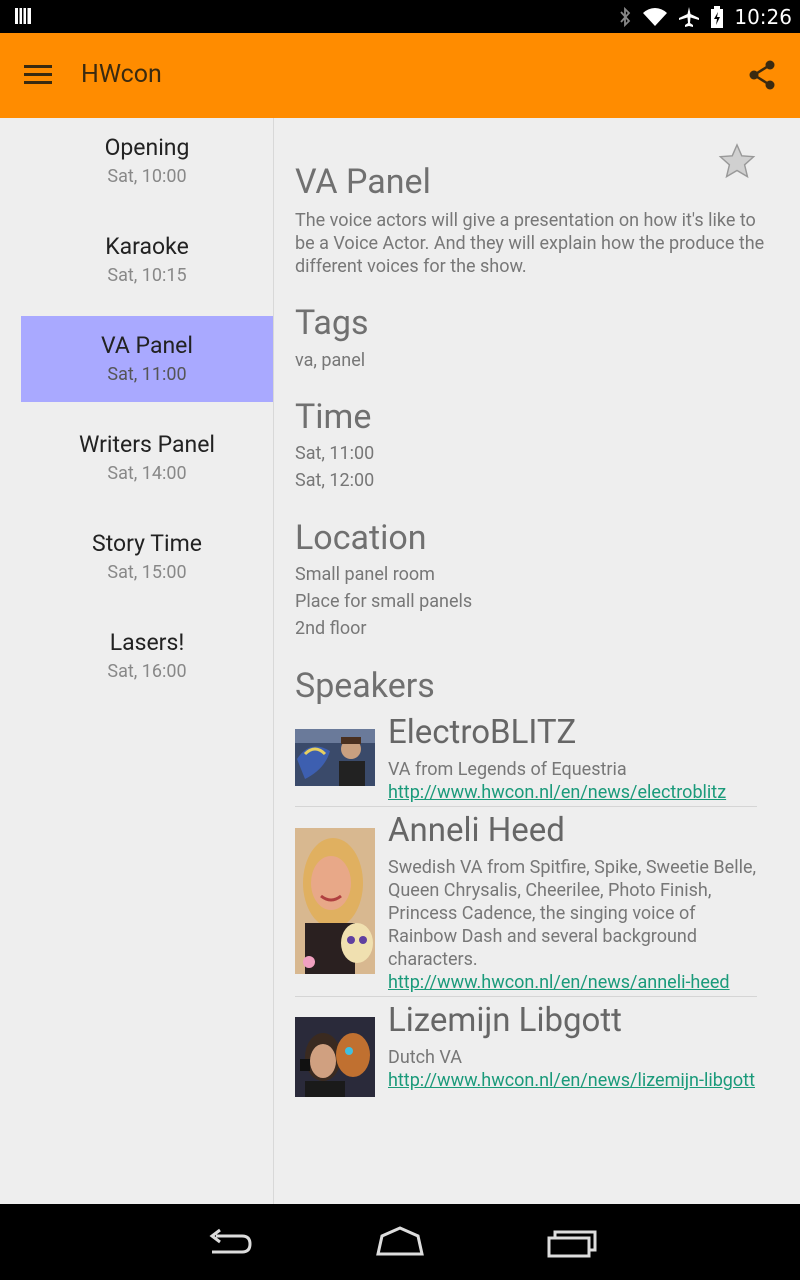 The image size is (800, 1280). Describe the element at coordinates (147, 444) in the screenshot. I see `session-title: Writers Panel` at that location.